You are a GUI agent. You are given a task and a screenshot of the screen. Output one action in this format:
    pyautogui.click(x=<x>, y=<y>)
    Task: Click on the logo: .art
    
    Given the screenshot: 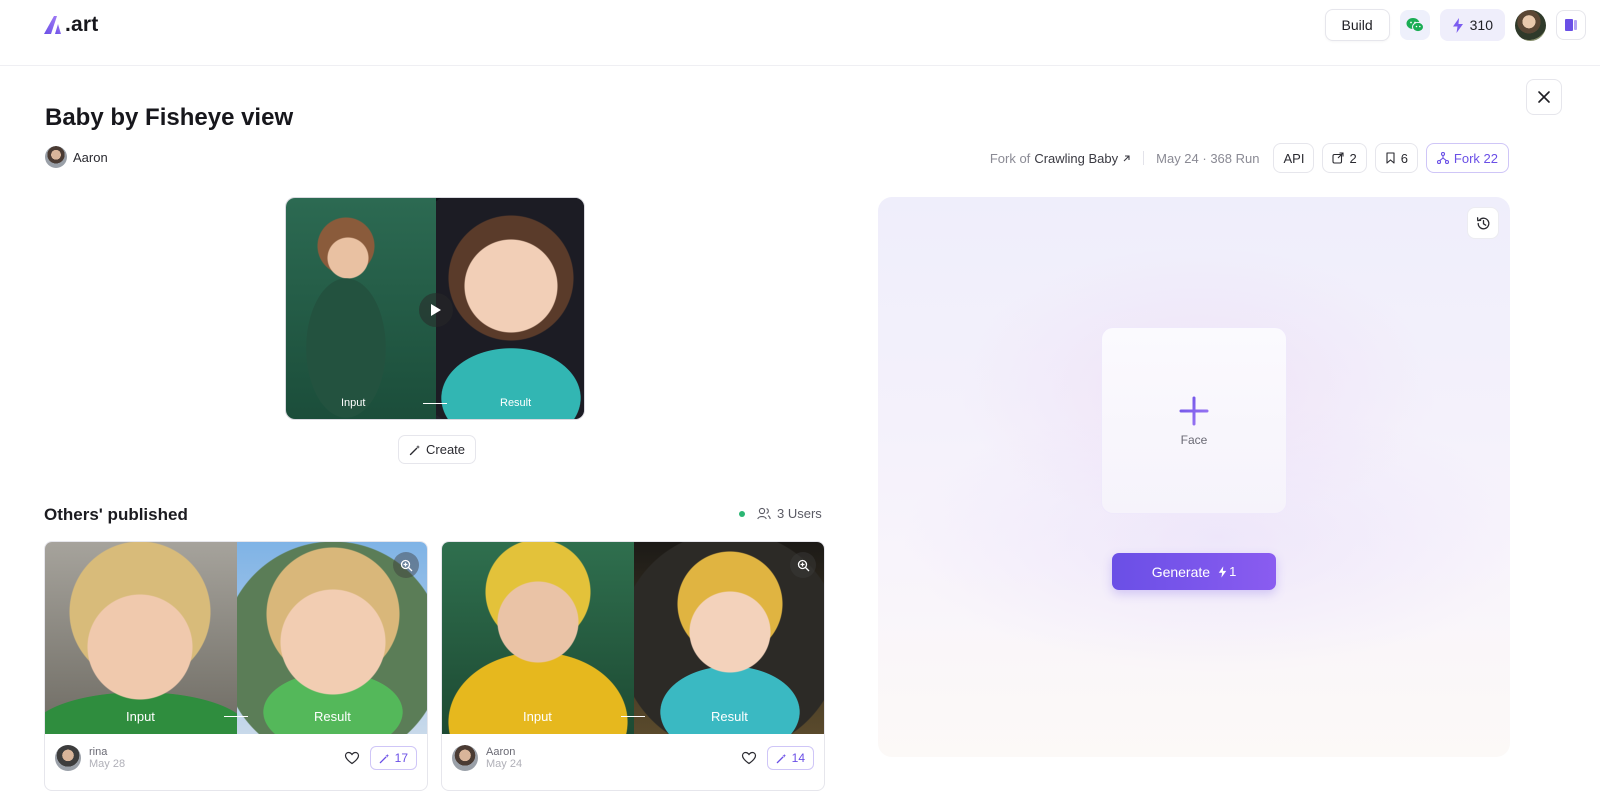 What is the action you would take?
    pyautogui.click(x=70, y=25)
    